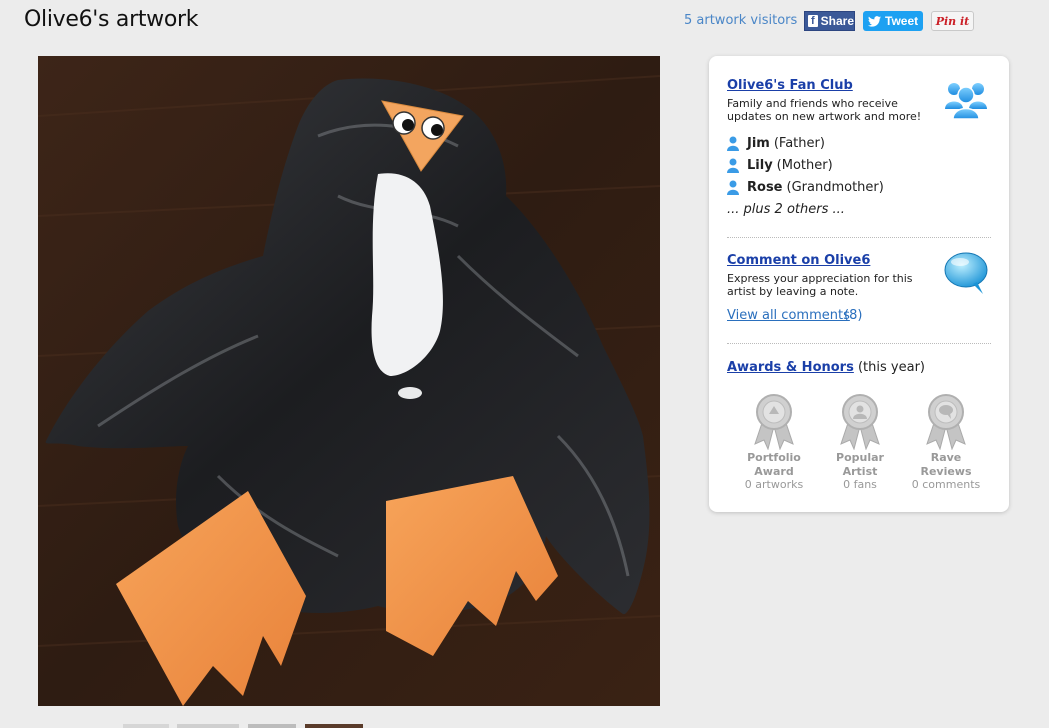  I want to click on award-name-line1: Popular, so click(860, 457).